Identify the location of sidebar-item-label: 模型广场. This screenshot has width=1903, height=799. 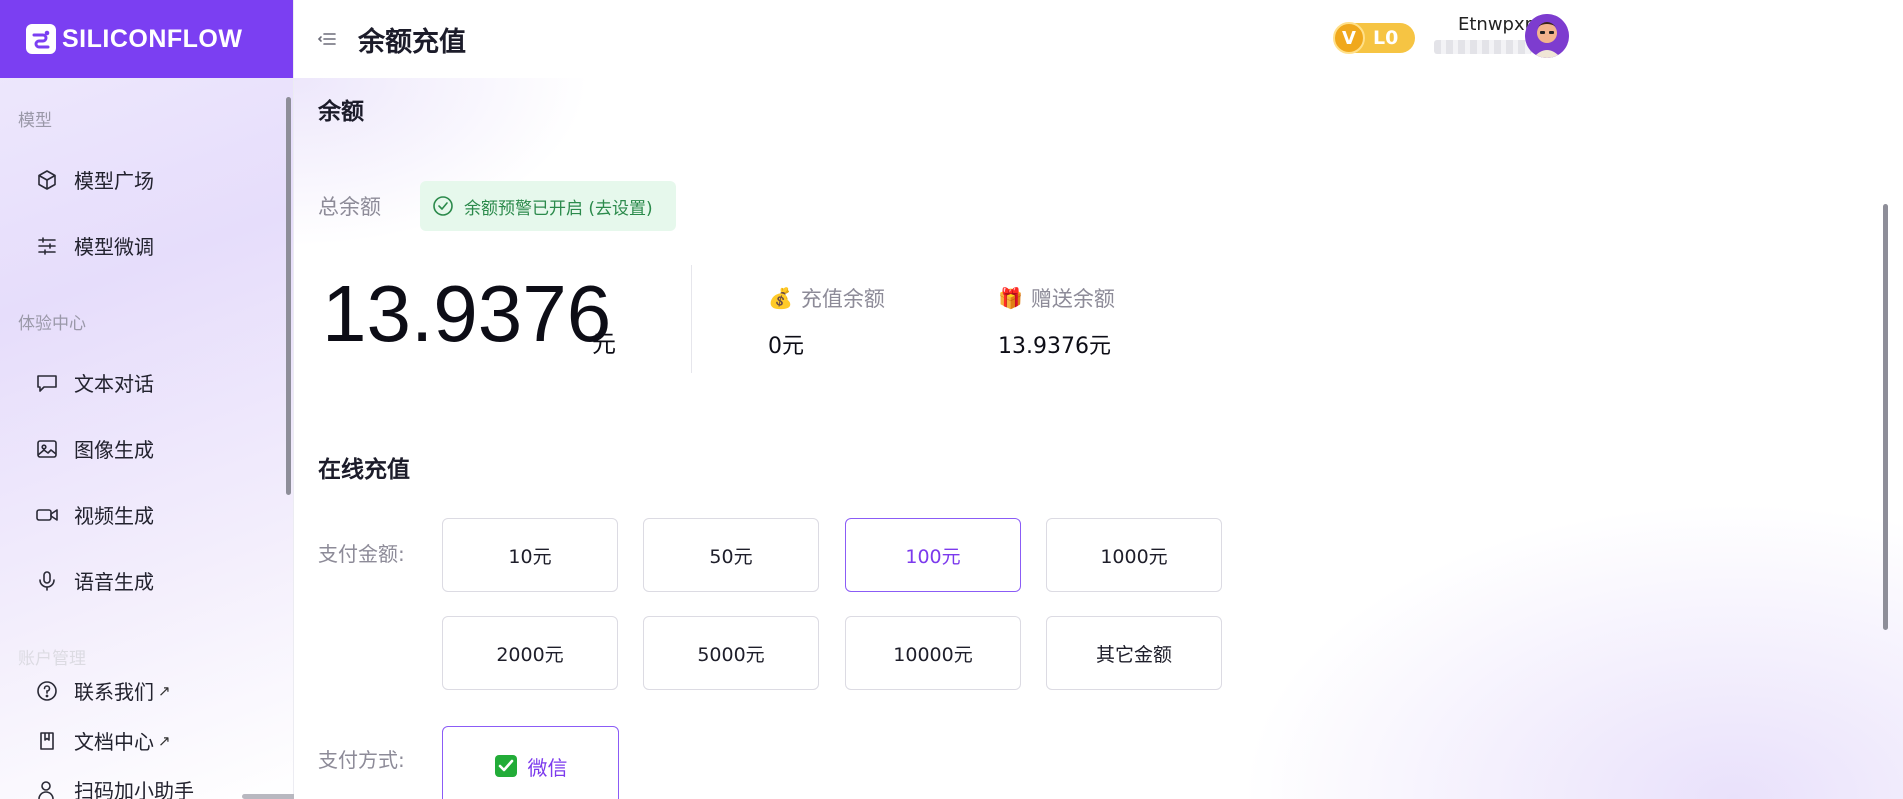
(114, 181).